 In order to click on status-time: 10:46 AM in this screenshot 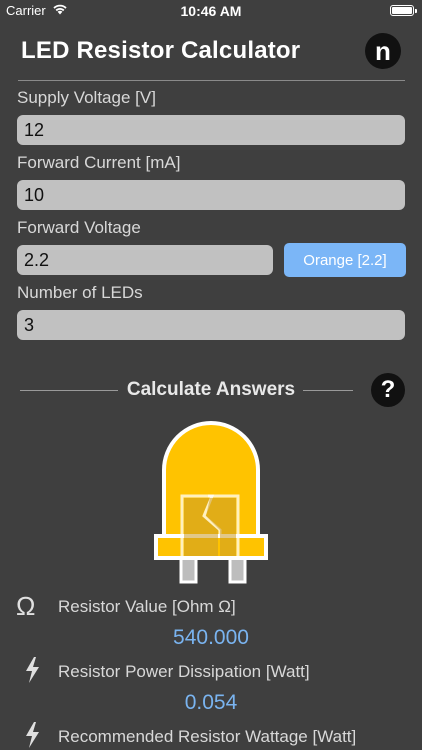, I will do `click(211, 11)`.